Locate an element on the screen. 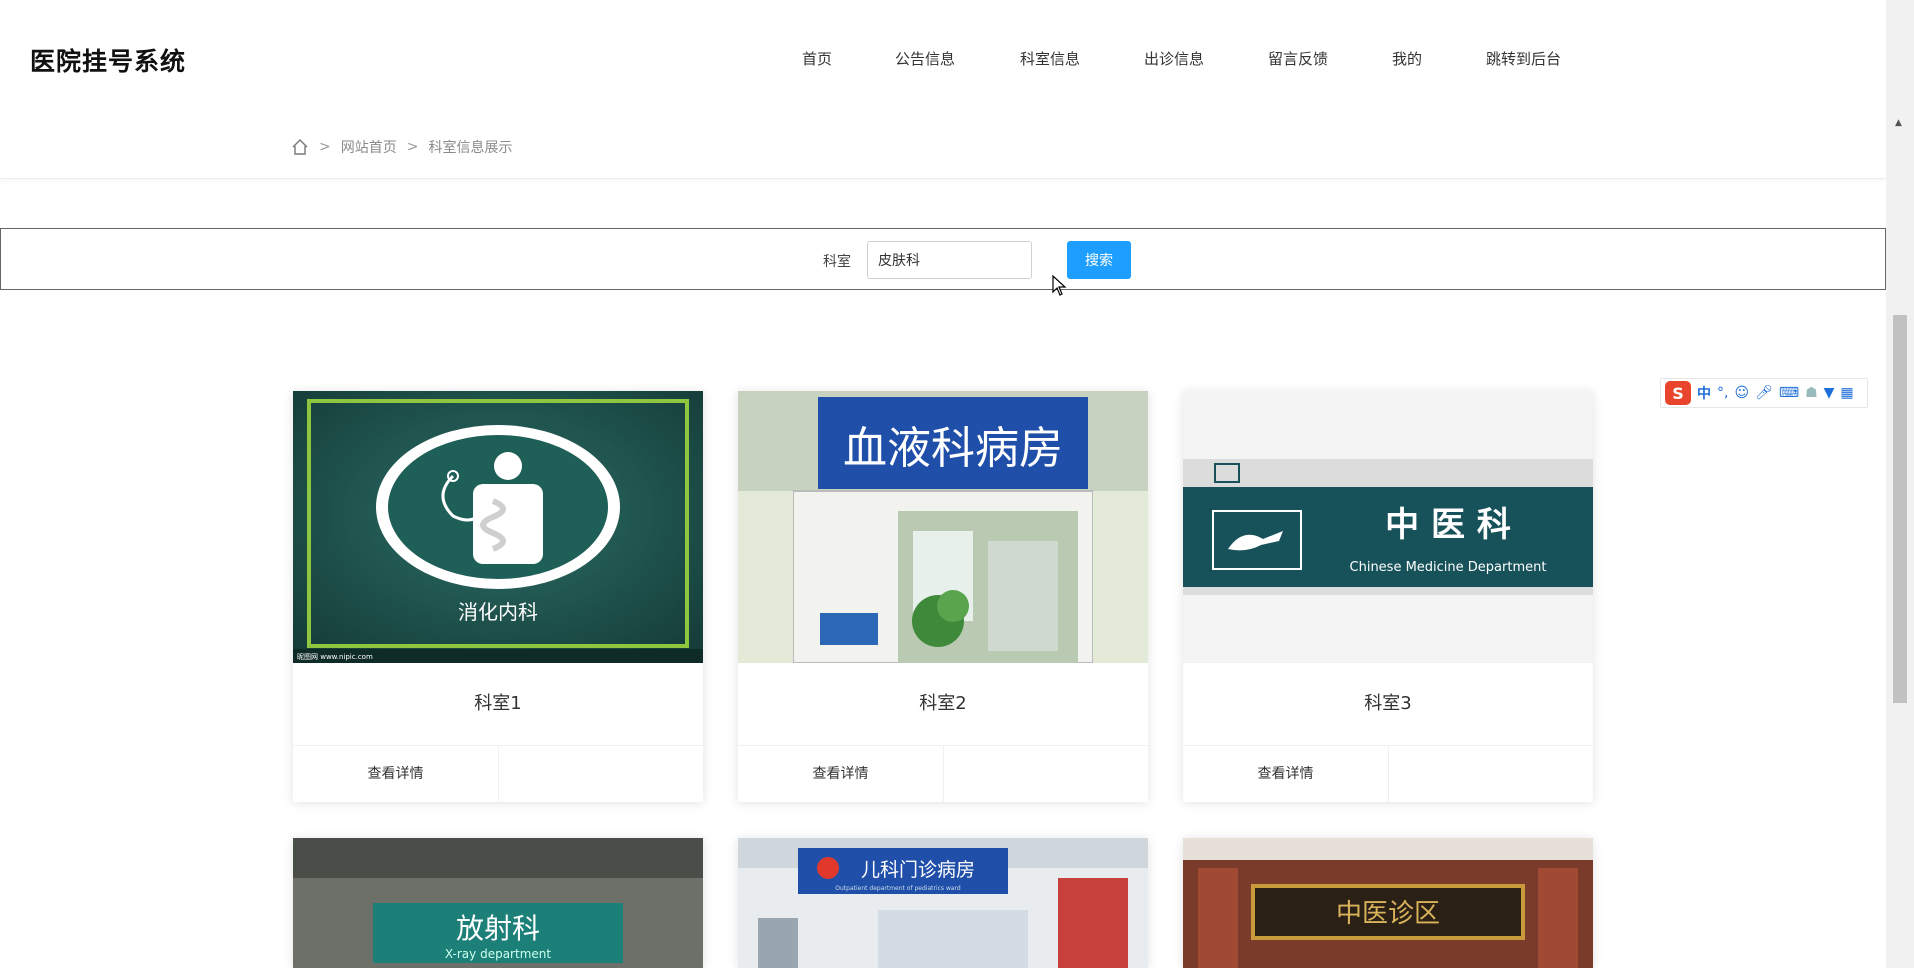 The height and width of the screenshot is (968, 1914). department-card: 血液科病房 科室2 查看详情 is located at coordinates (943, 597).